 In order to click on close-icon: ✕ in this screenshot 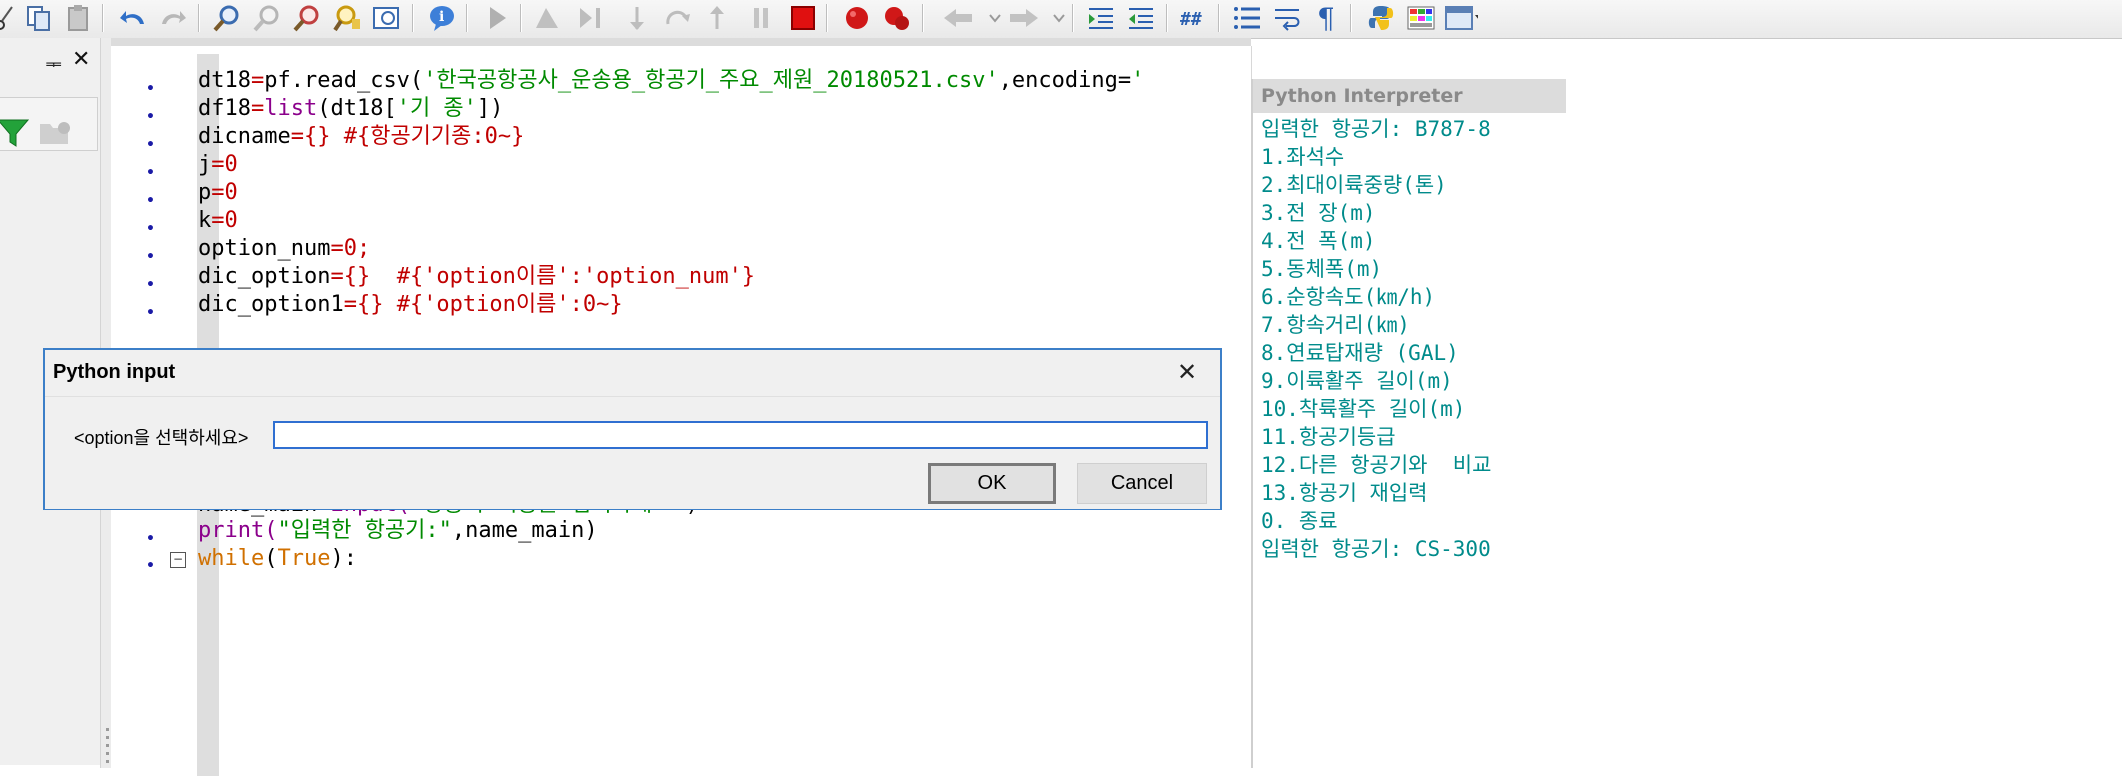, I will do `click(1187, 372)`.